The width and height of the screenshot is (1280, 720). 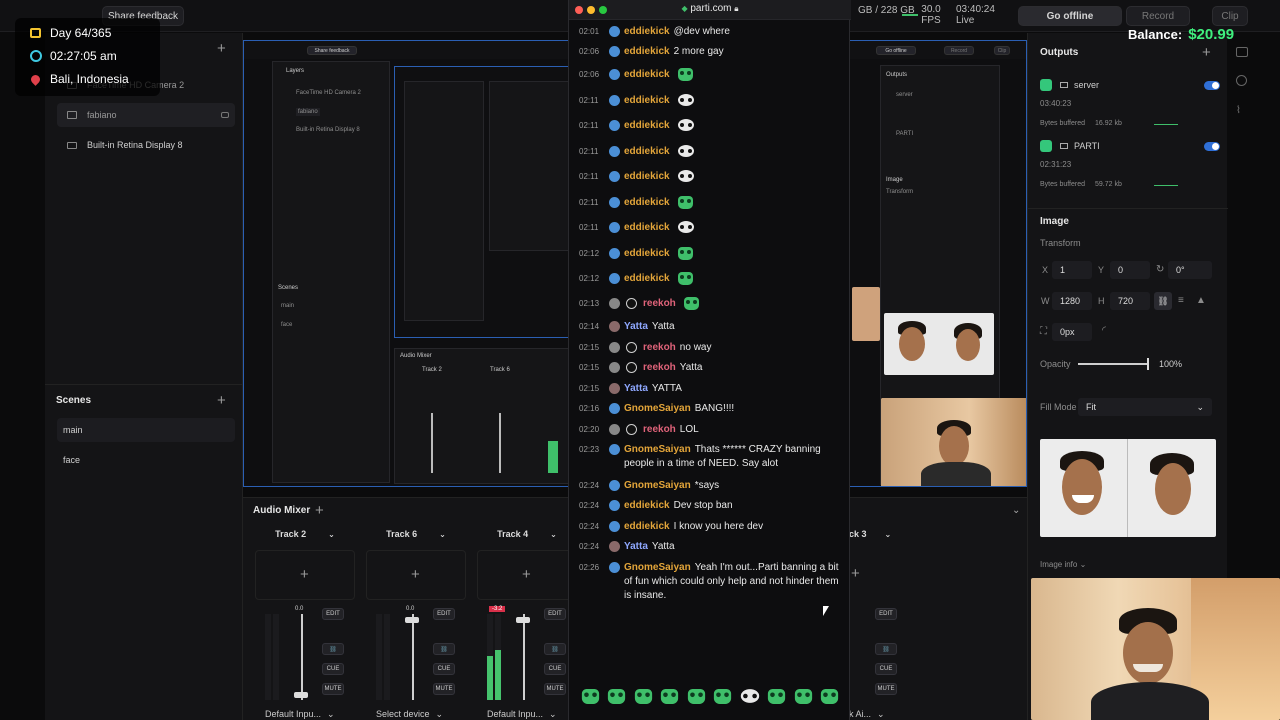 I want to click on opacity-slider, so click(x=1113, y=364).